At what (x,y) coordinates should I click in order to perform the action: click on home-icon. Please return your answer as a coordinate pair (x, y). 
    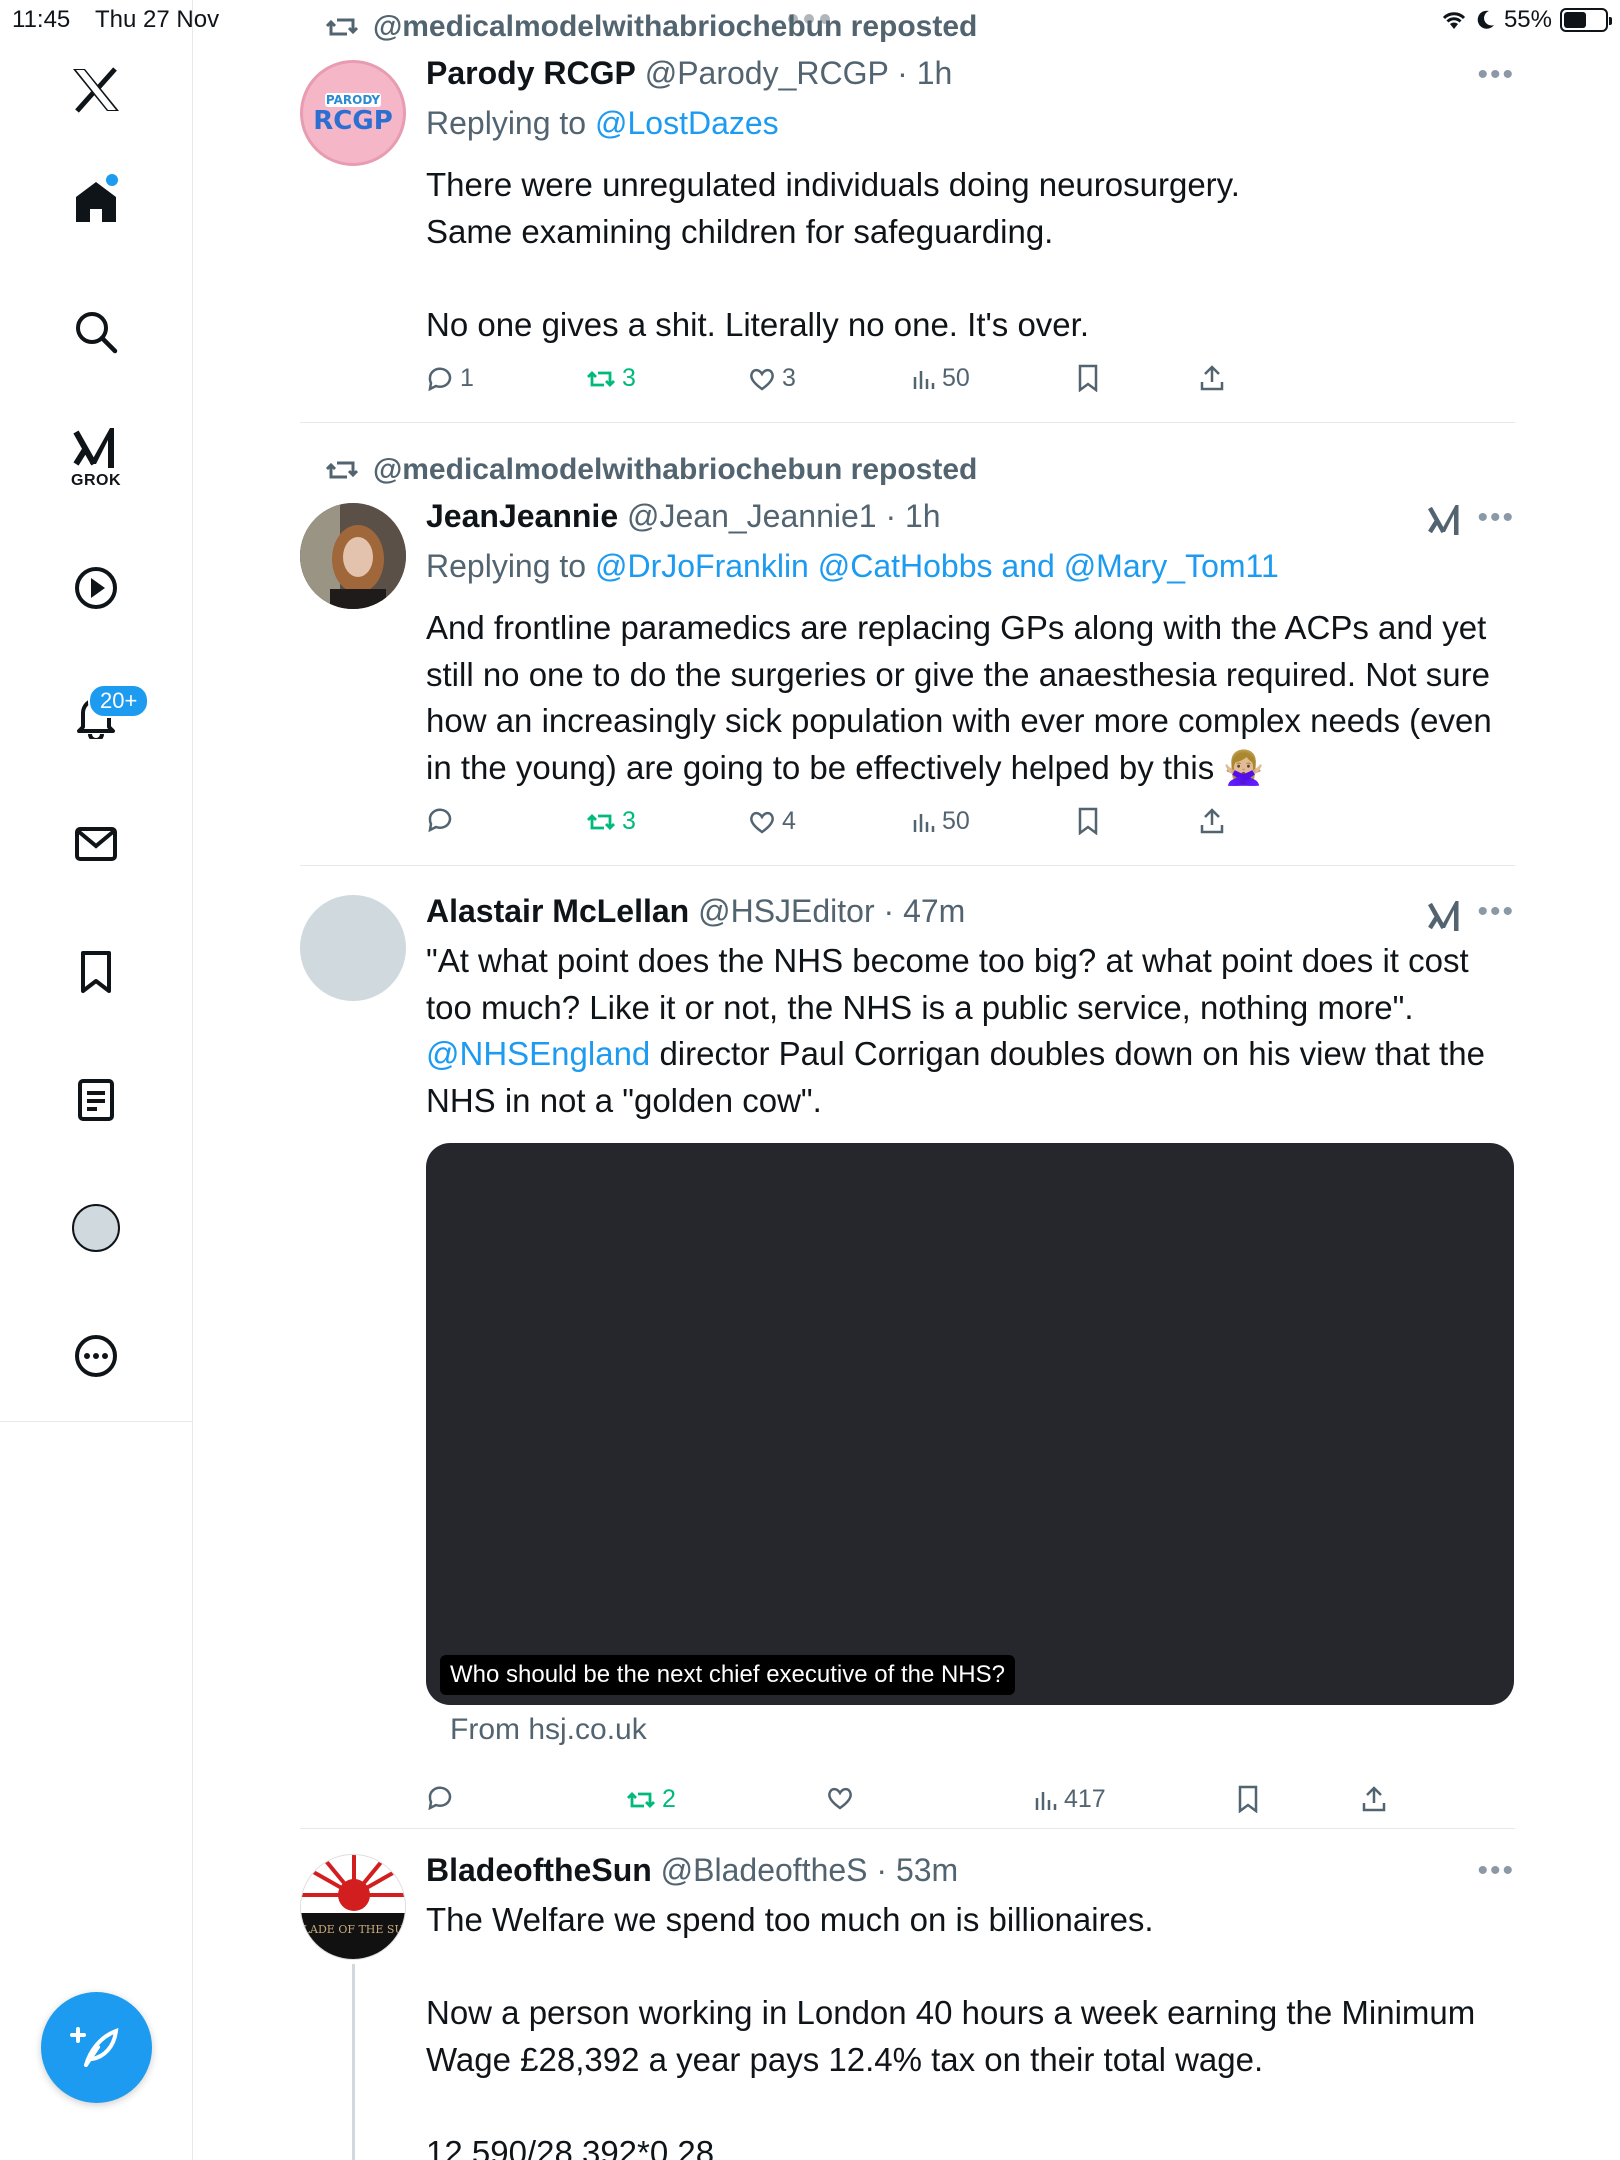
    Looking at the image, I should click on (96, 202).